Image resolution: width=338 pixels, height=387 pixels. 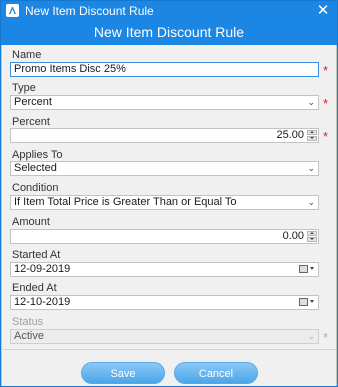 What do you see at coordinates (28, 322) in the screenshot?
I see `status-label: Status` at bounding box center [28, 322].